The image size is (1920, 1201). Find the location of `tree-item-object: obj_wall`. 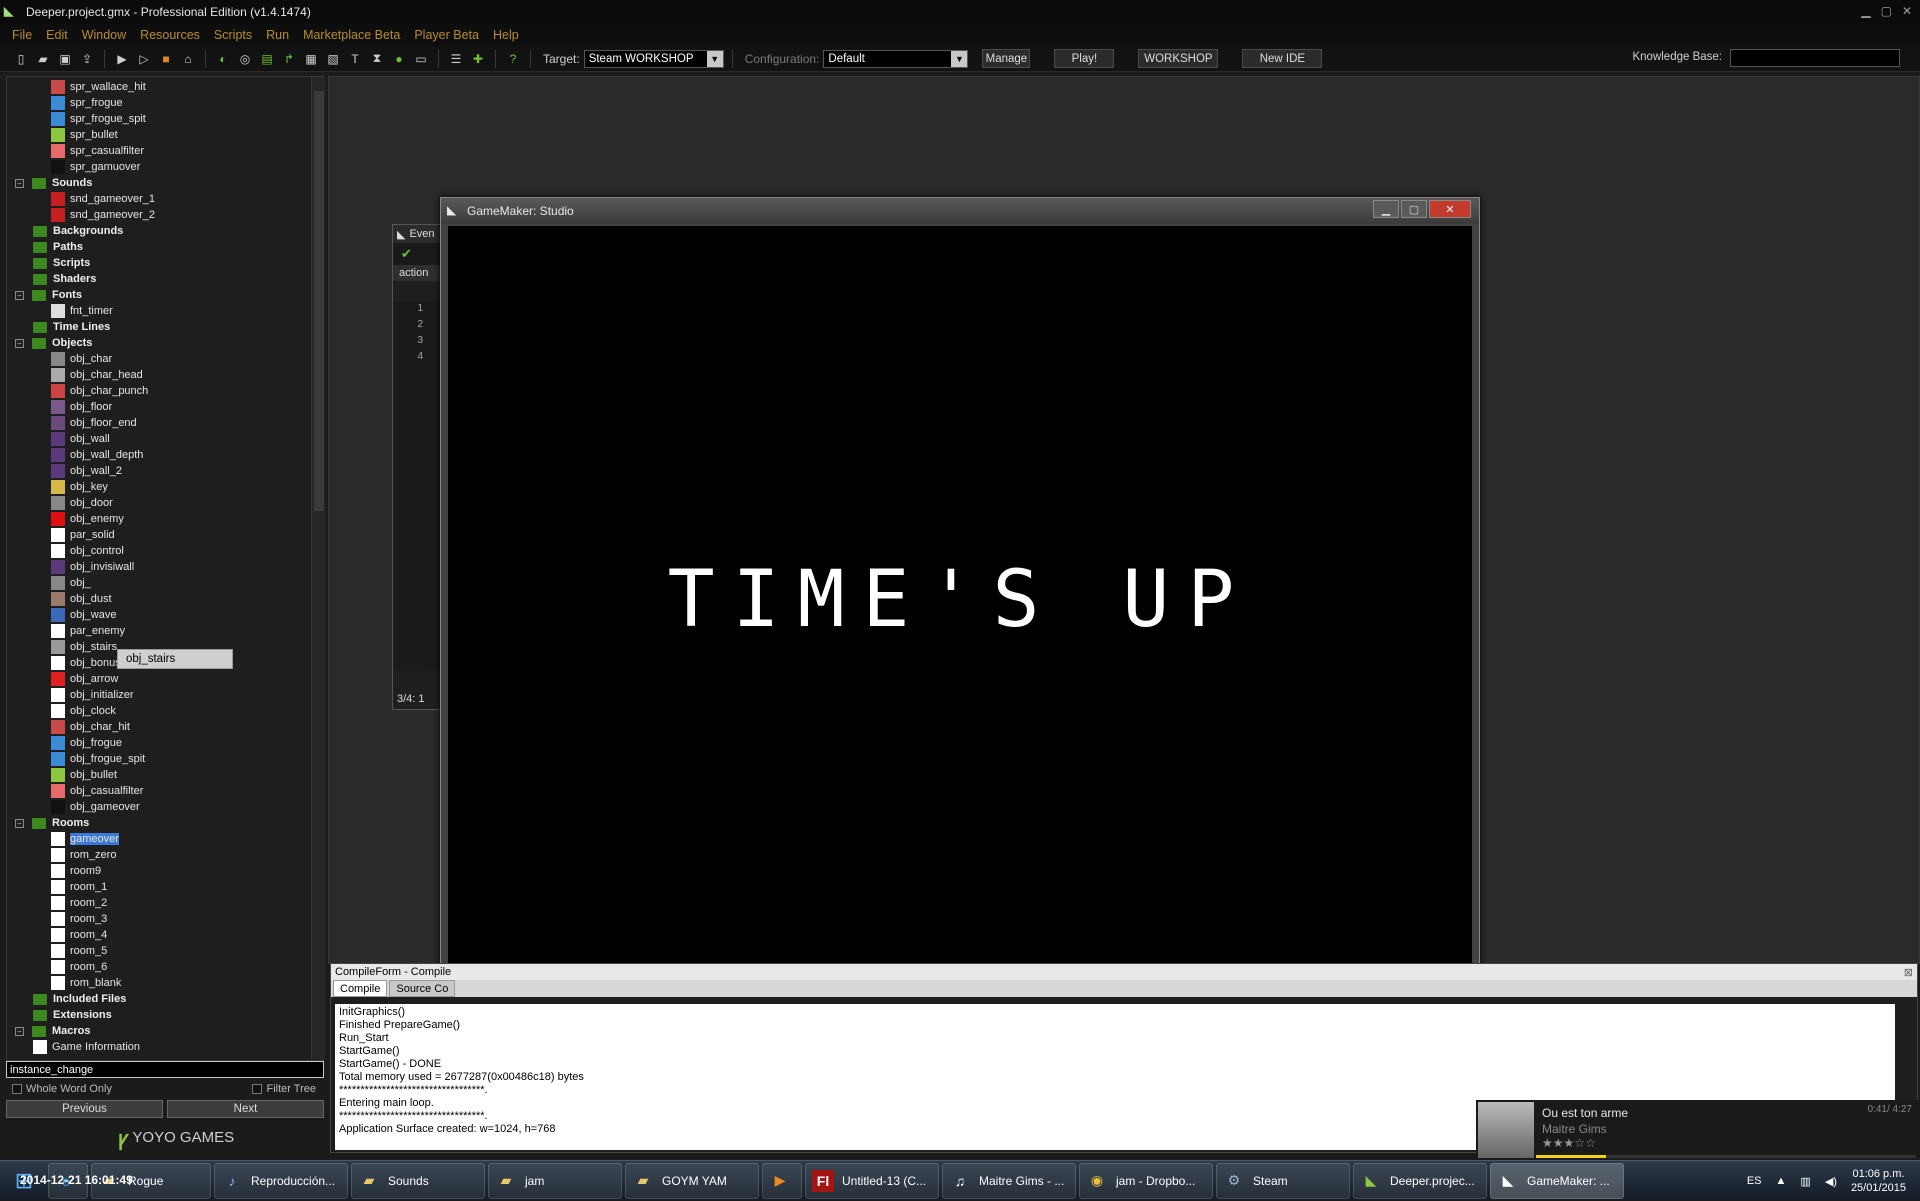

tree-item-object: obj_wall is located at coordinates (80, 439).